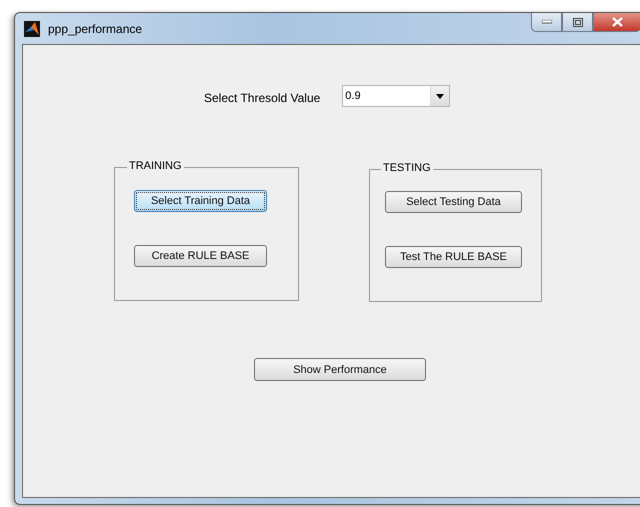  I want to click on panel-title: TESTING, so click(407, 168).